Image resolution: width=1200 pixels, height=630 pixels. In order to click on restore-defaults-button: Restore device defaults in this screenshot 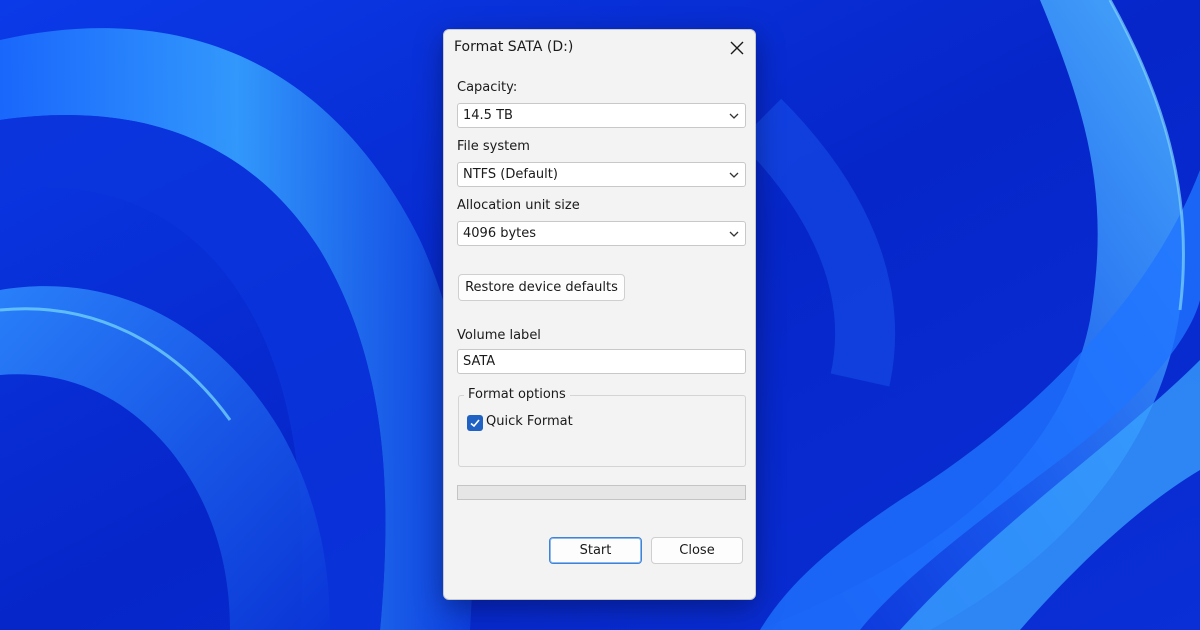, I will do `click(541, 287)`.